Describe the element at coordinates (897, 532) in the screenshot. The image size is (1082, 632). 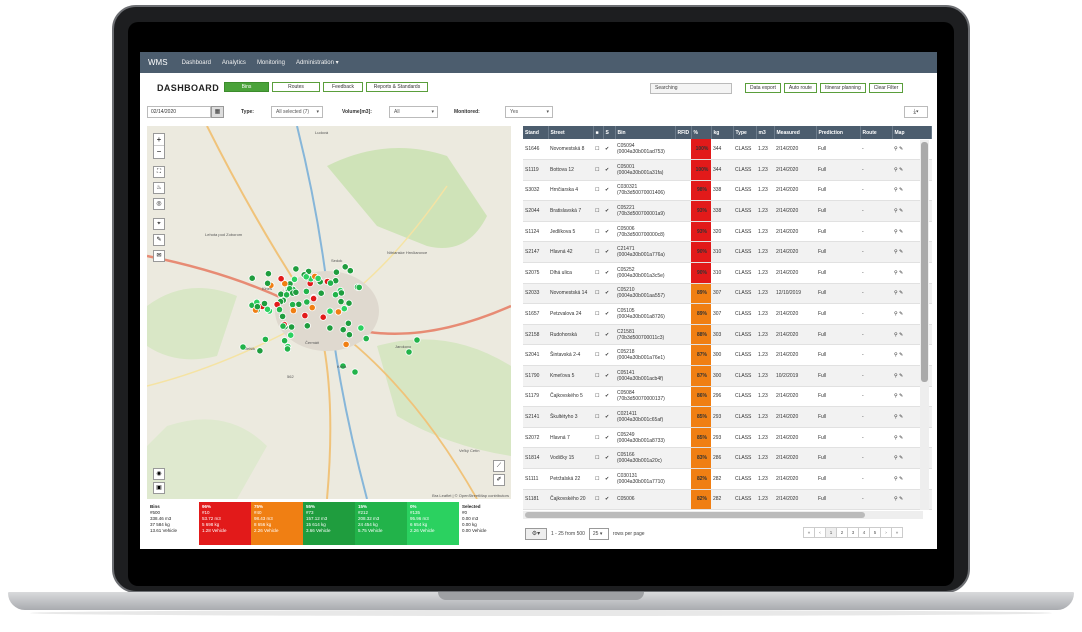
I see `last-page-button: »` at that location.